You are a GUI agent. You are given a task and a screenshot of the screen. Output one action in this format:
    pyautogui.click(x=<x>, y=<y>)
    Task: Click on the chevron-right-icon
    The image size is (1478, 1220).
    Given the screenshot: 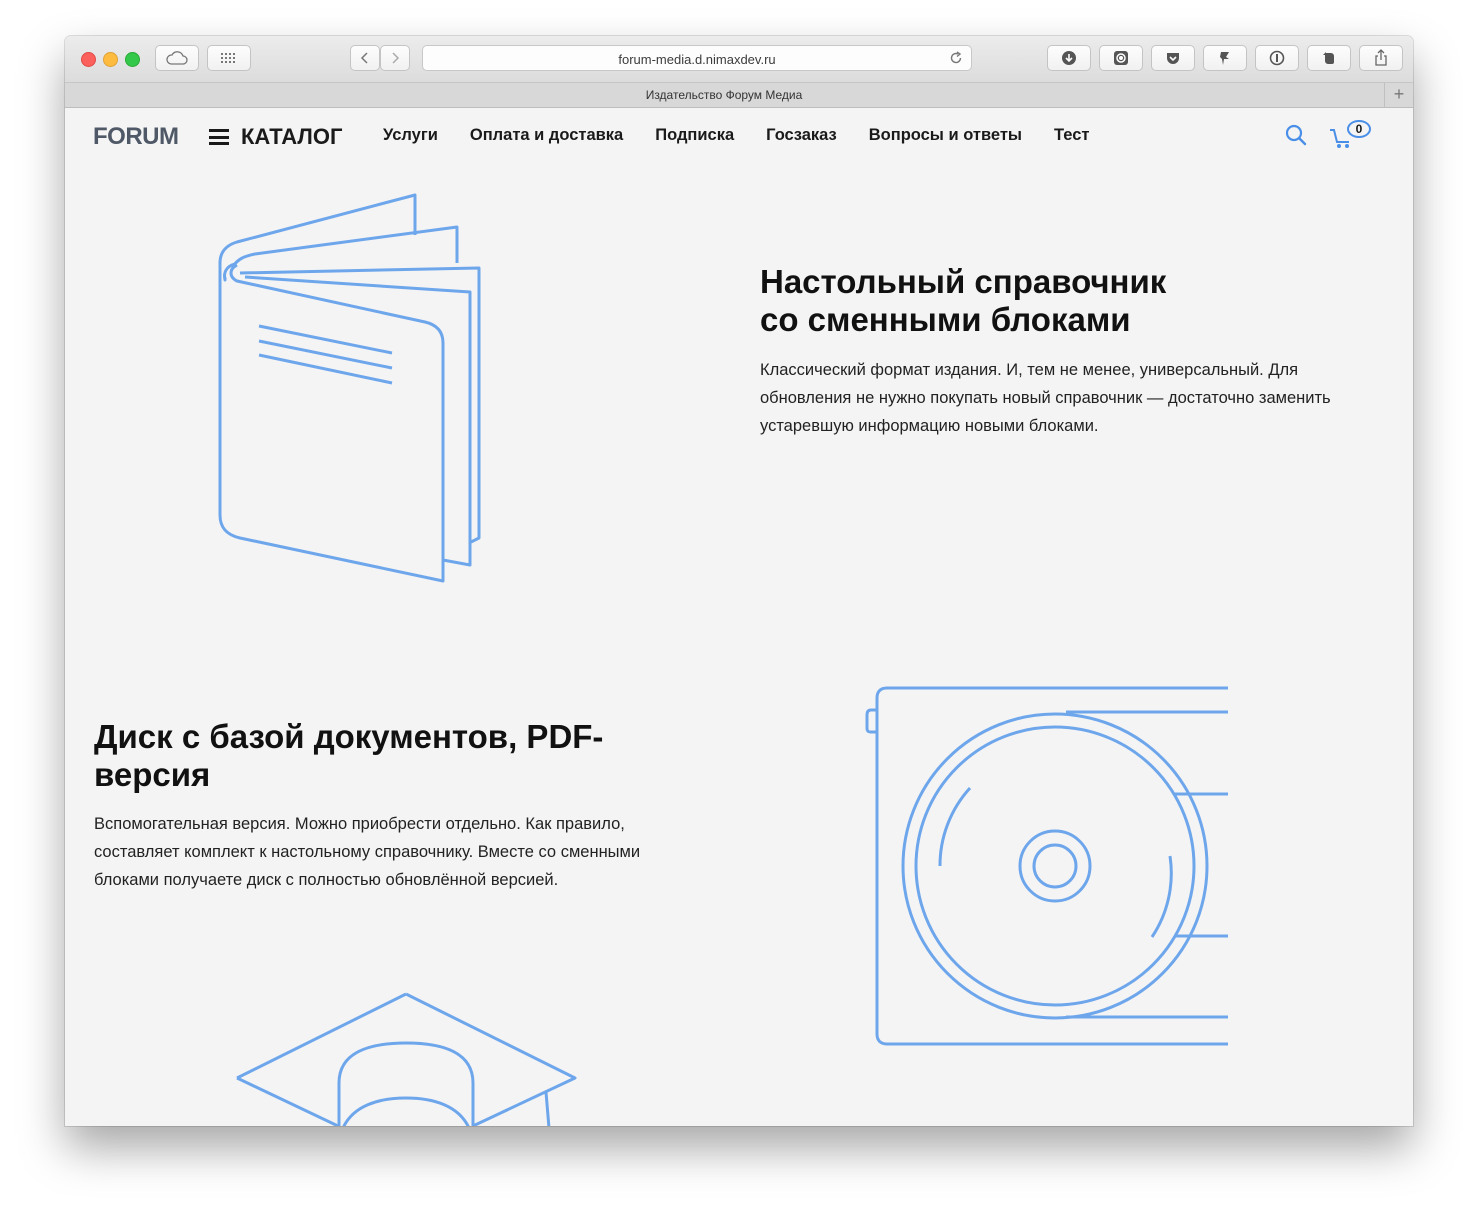 What is the action you would take?
    pyautogui.click(x=396, y=58)
    